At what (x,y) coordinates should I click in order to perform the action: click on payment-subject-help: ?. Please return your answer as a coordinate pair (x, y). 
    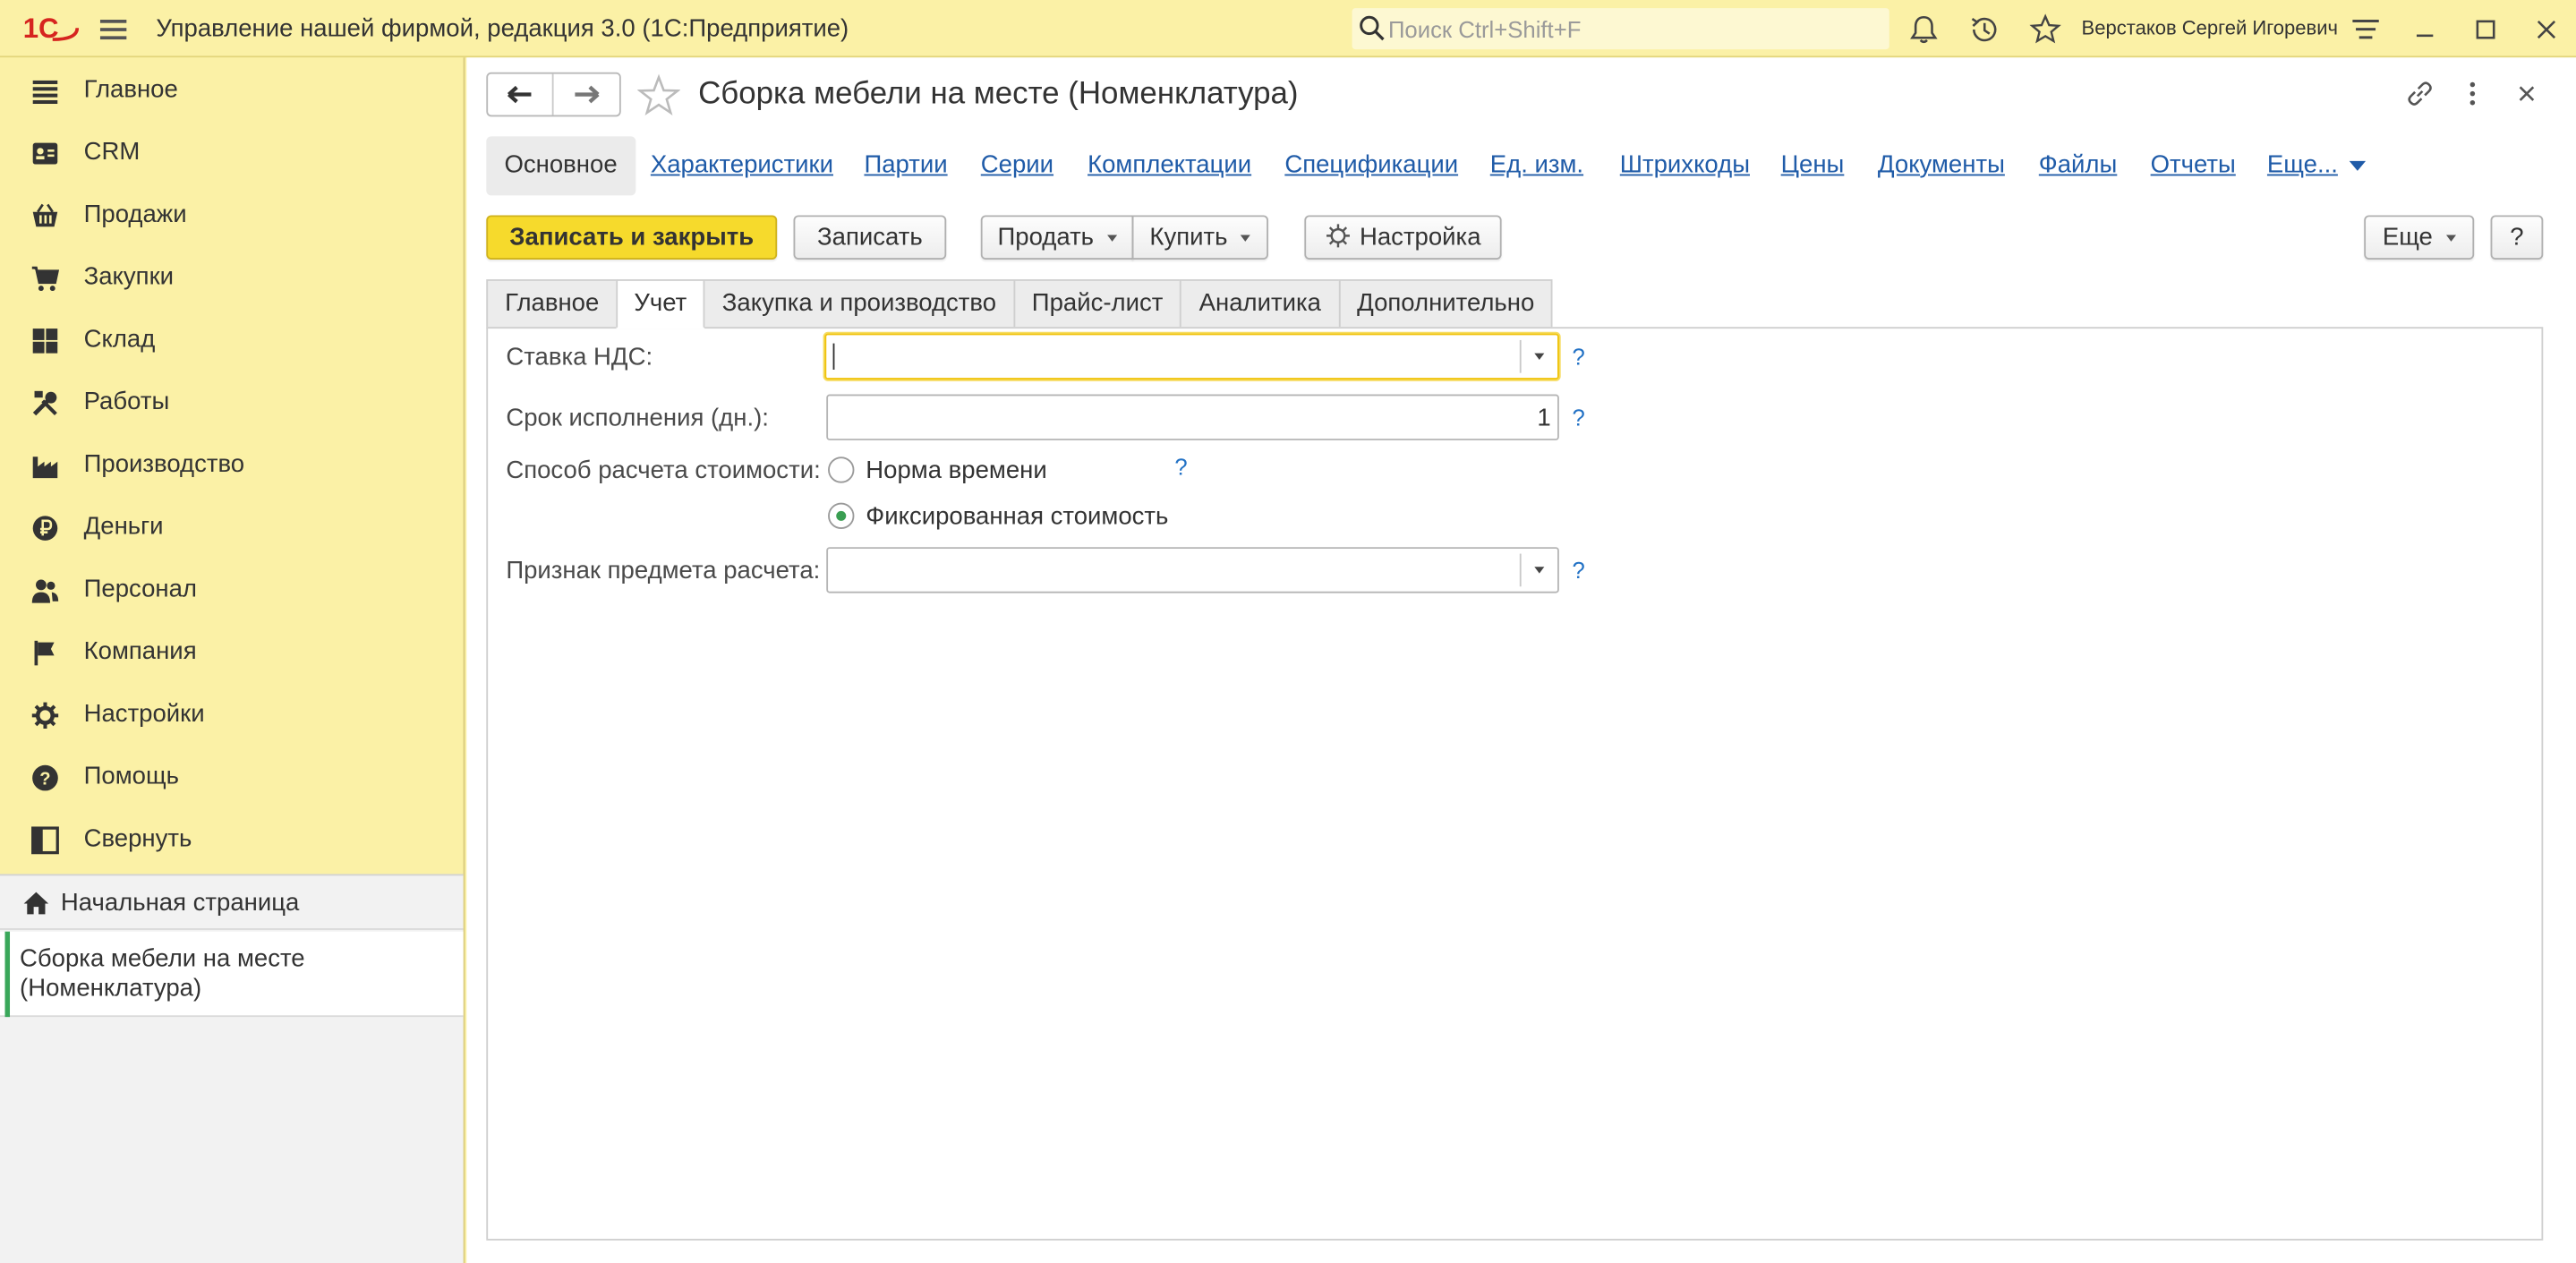
    Looking at the image, I should click on (1579, 570).